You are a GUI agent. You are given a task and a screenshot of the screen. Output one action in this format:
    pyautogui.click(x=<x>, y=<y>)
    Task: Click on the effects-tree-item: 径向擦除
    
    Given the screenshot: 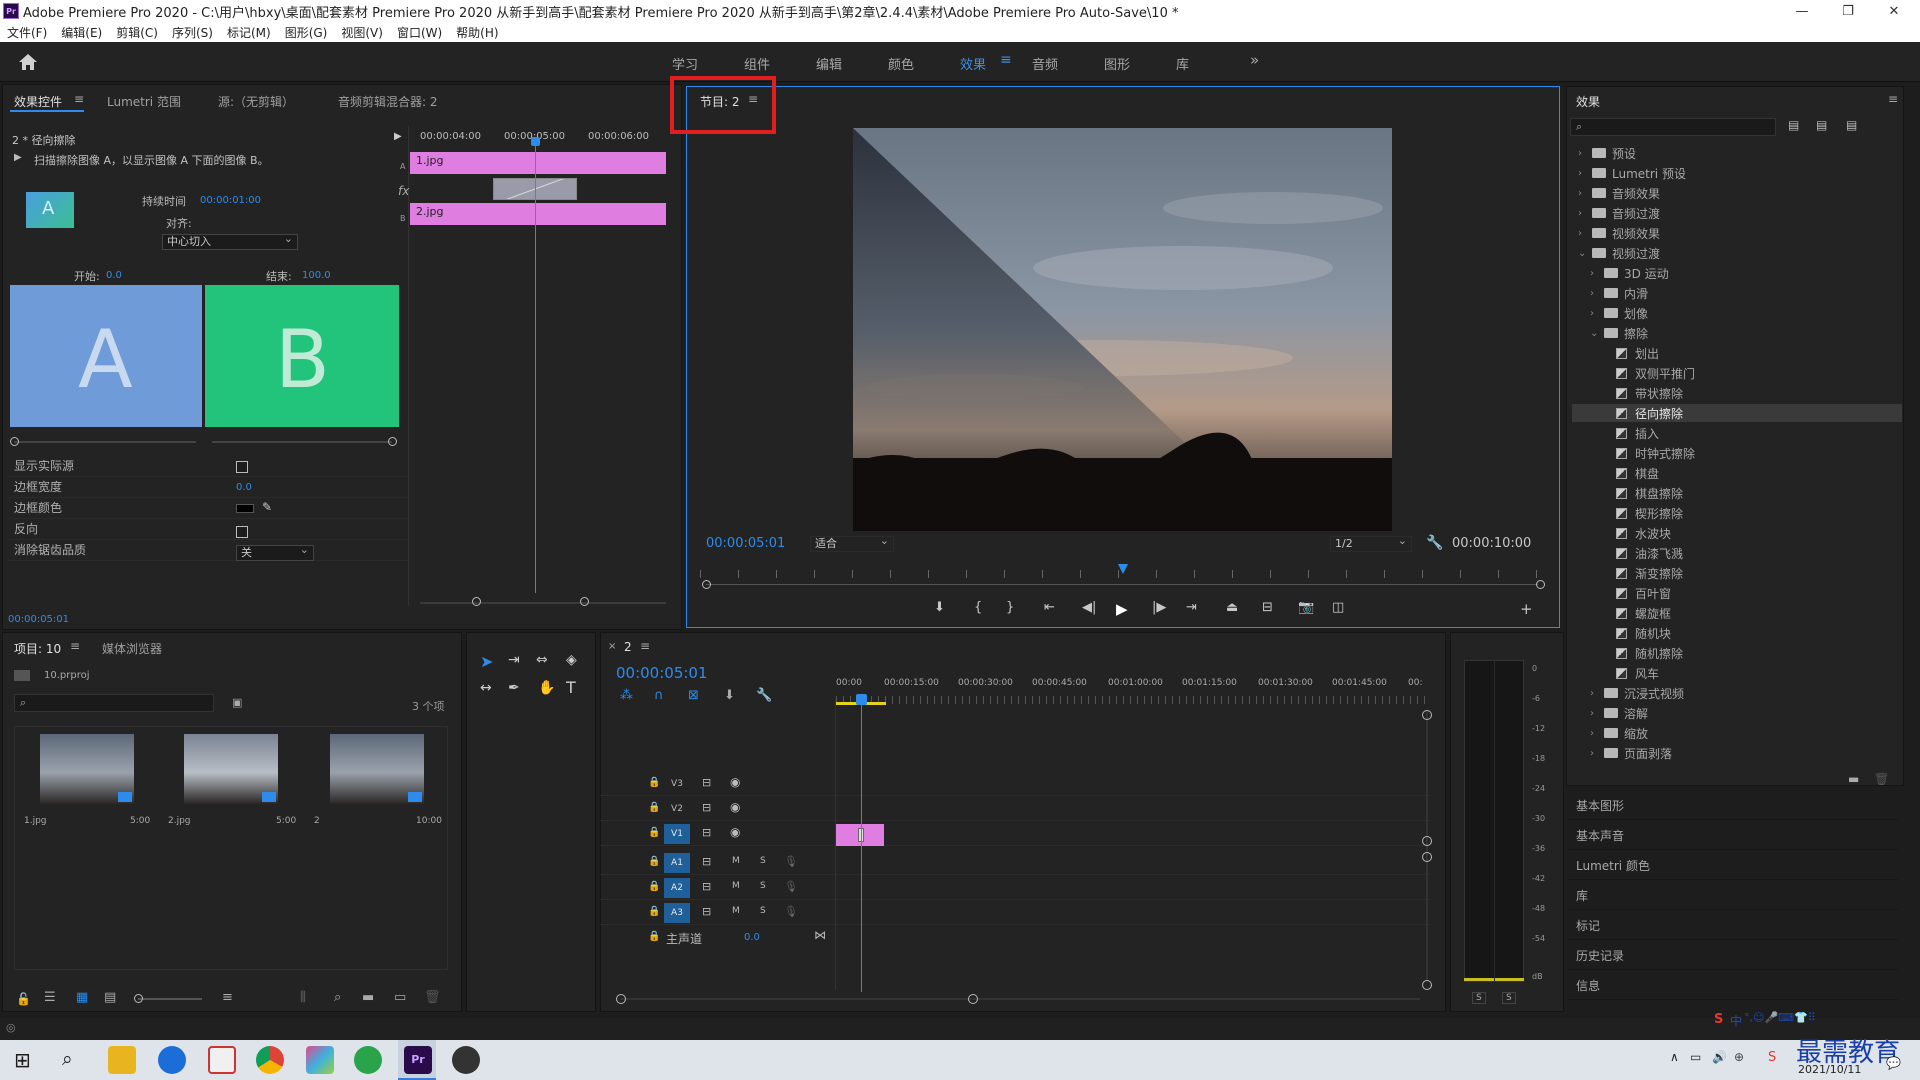 What is the action you would take?
    pyautogui.click(x=1737, y=413)
    